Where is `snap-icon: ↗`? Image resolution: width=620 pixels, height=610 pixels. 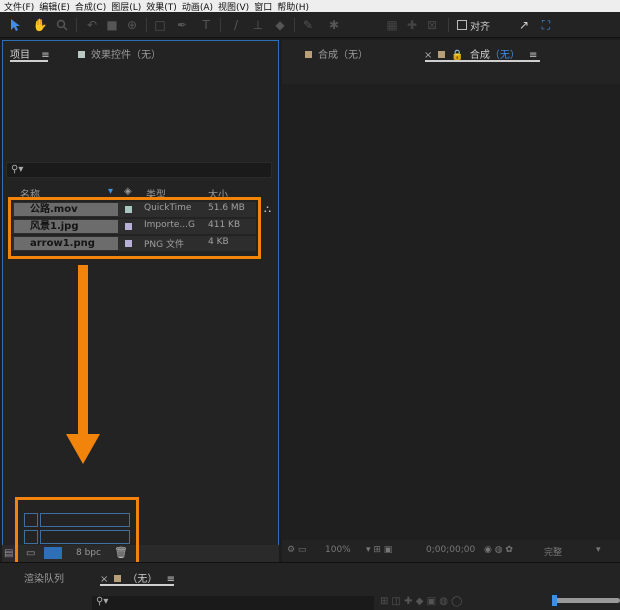 snap-icon: ↗ is located at coordinates (524, 25).